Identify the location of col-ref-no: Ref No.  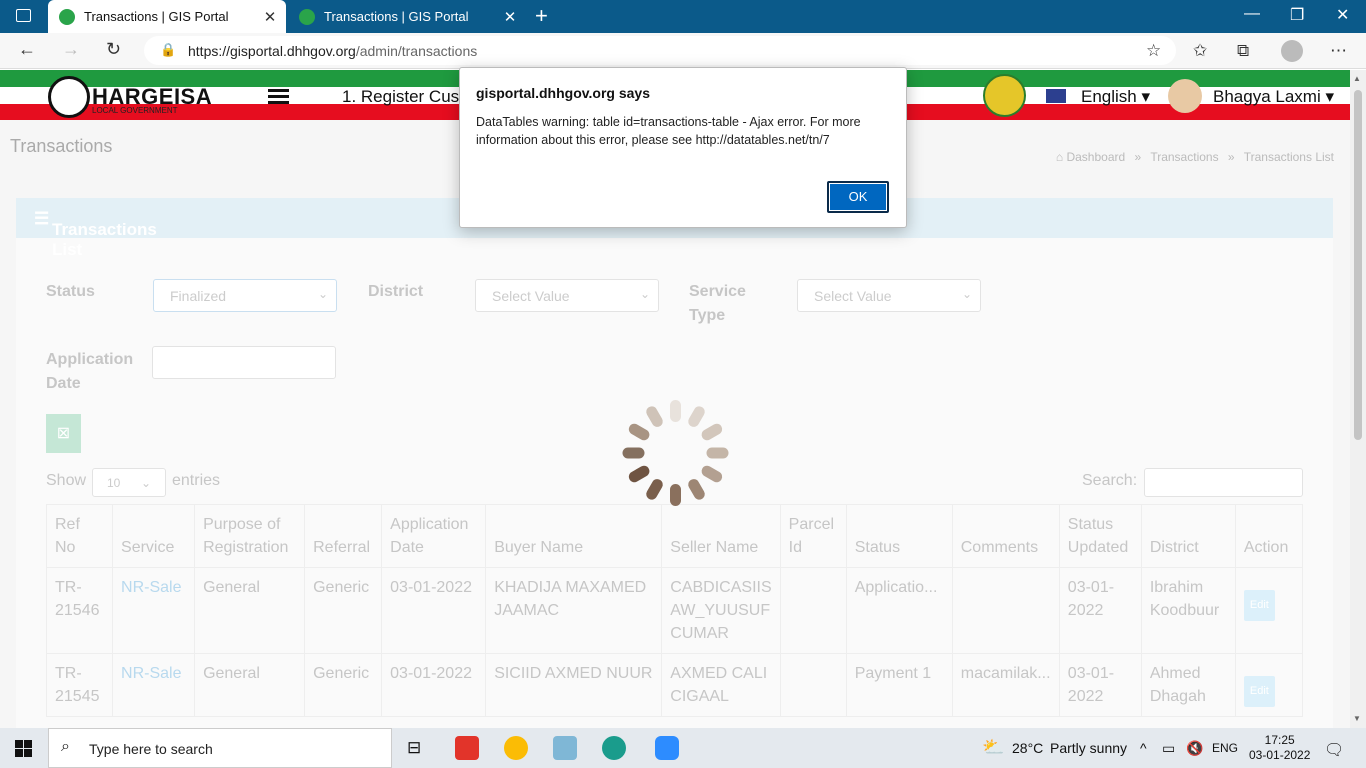
(79, 536).